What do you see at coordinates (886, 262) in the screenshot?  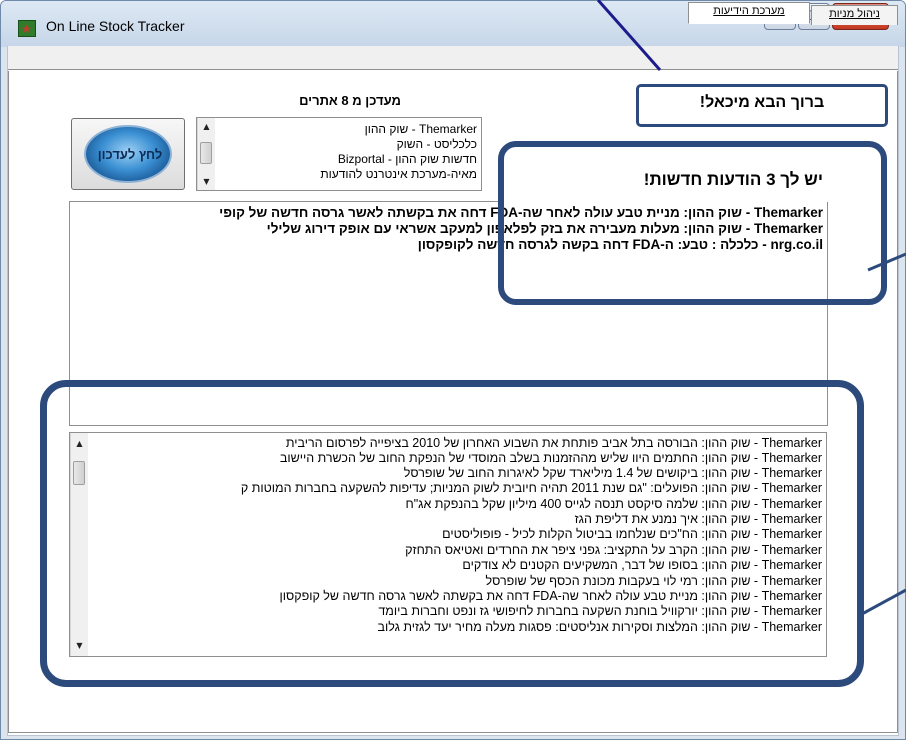 I see `pointer-line-middle` at bounding box center [886, 262].